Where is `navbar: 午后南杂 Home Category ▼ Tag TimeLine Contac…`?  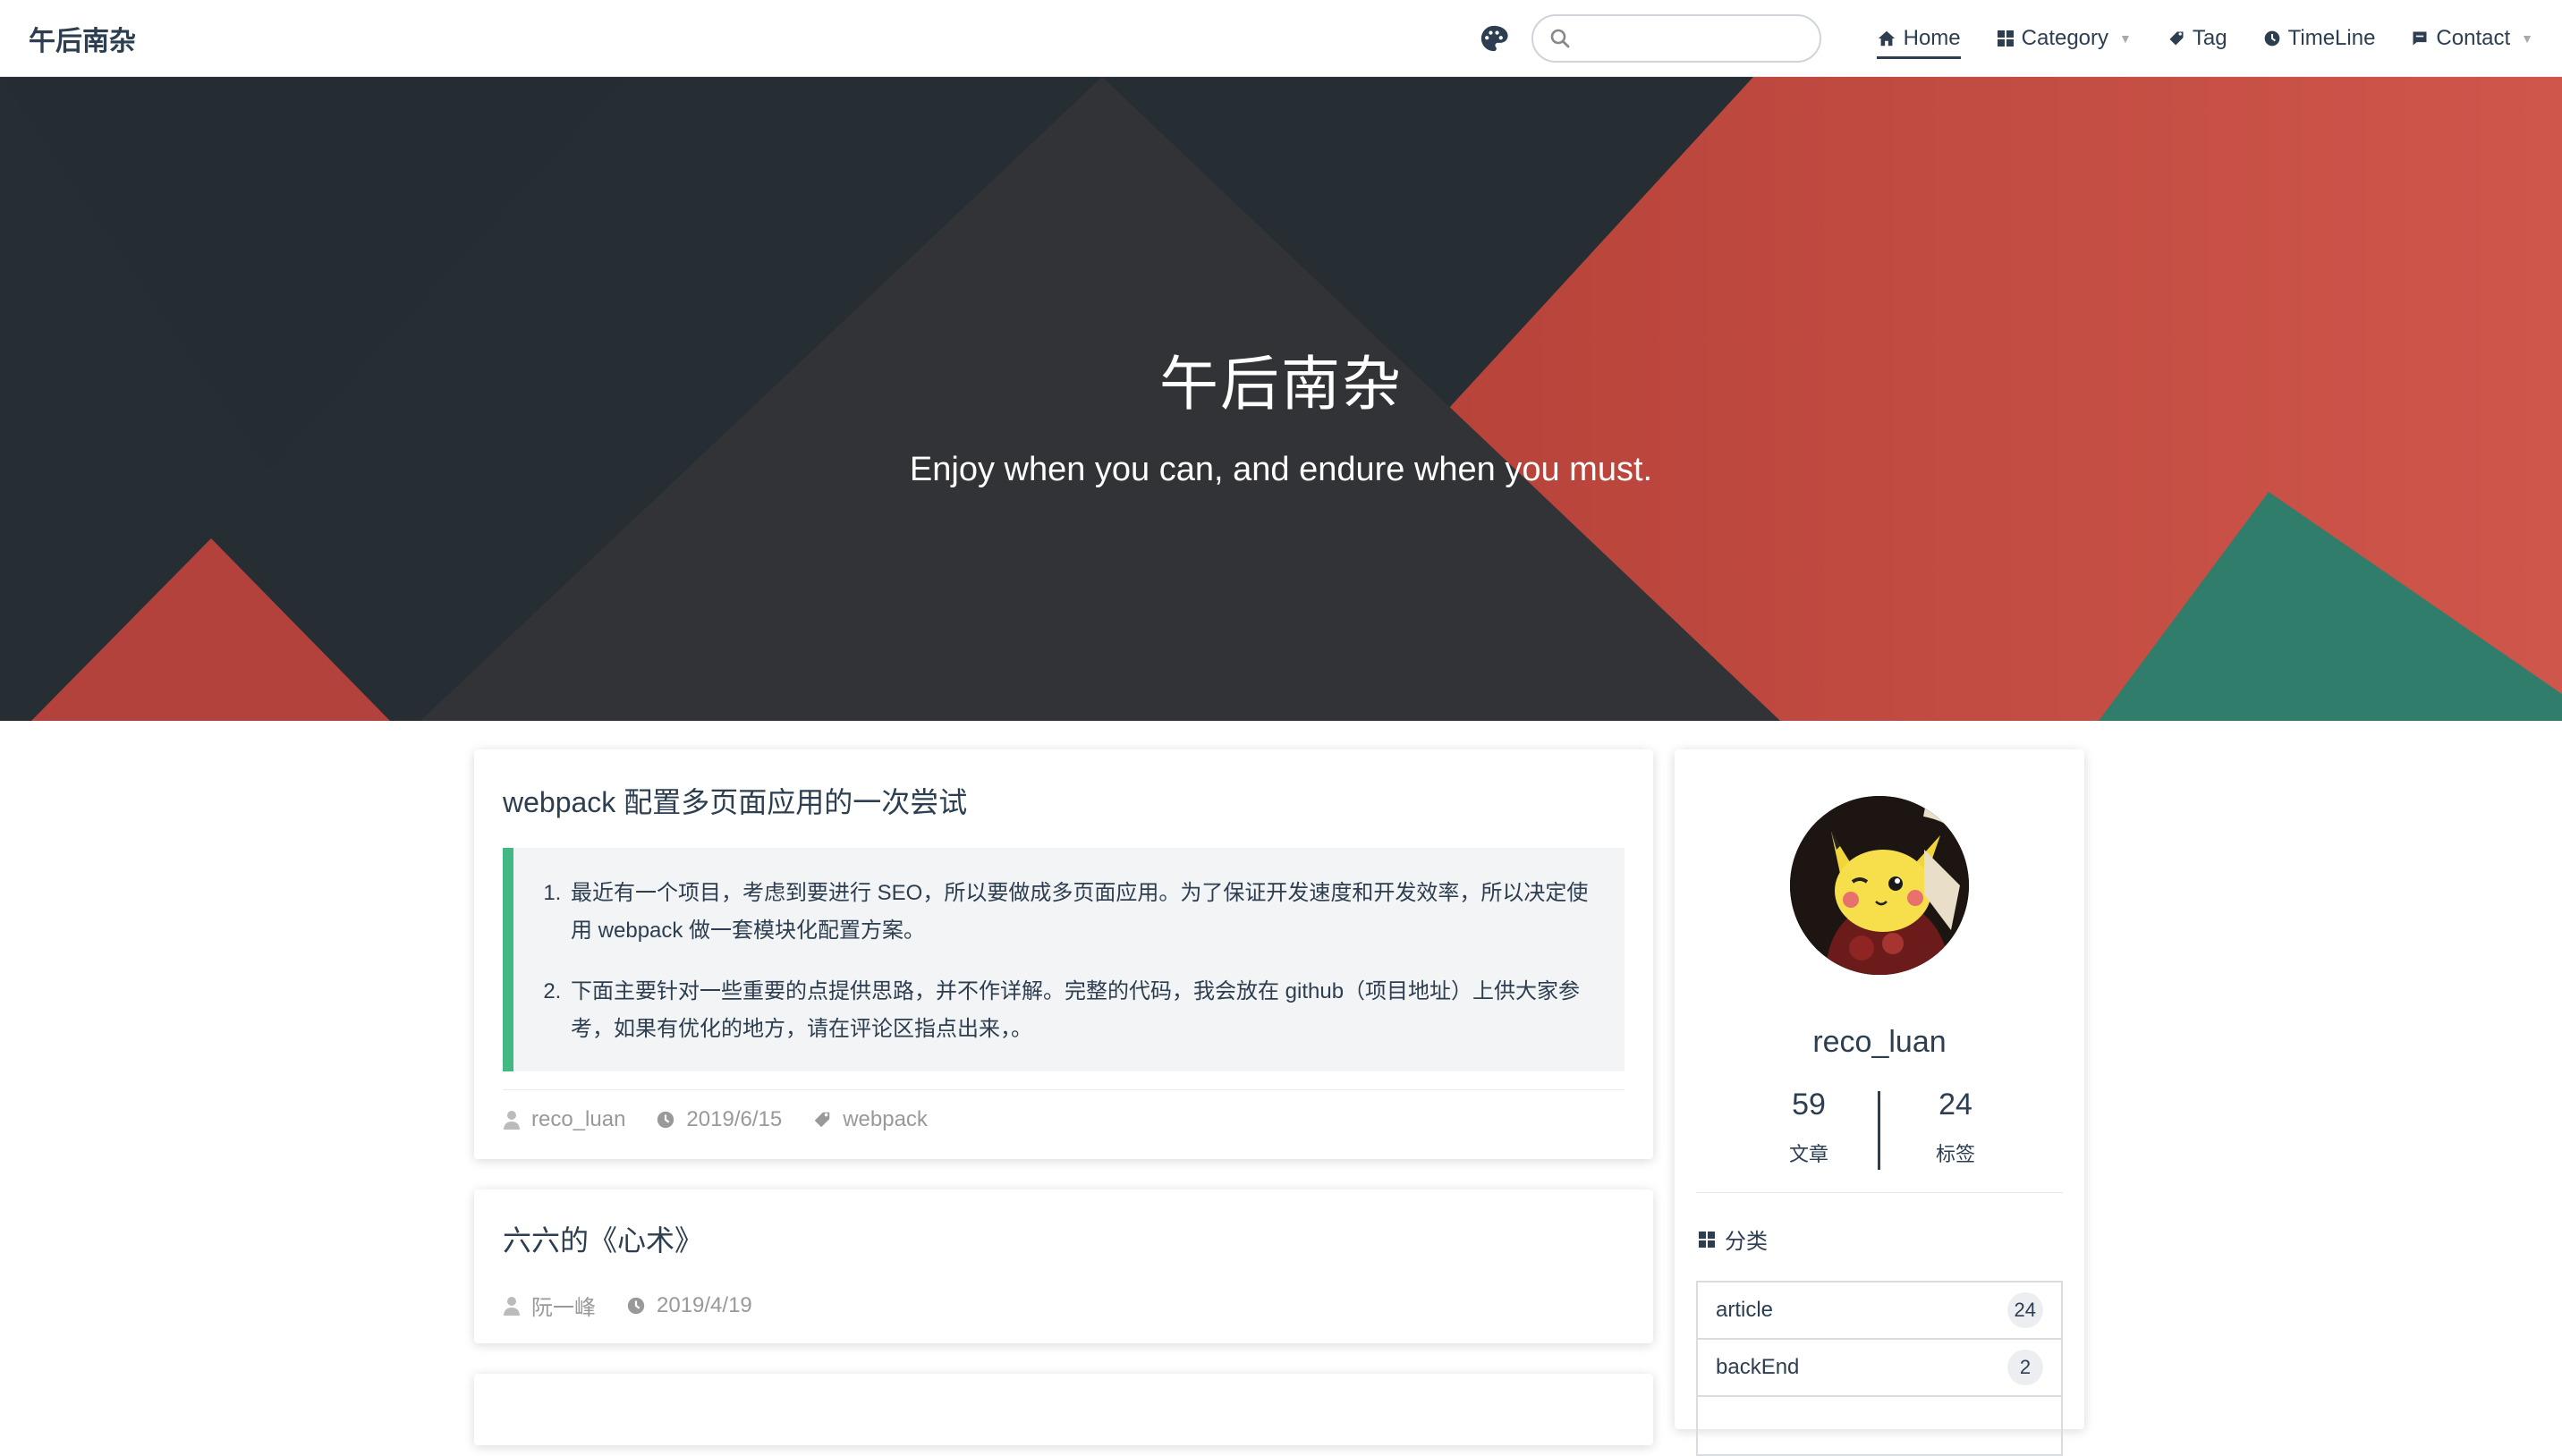 navbar: 午后南杂 Home Category ▼ Tag TimeLine Contac… is located at coordinates (1281, 38).